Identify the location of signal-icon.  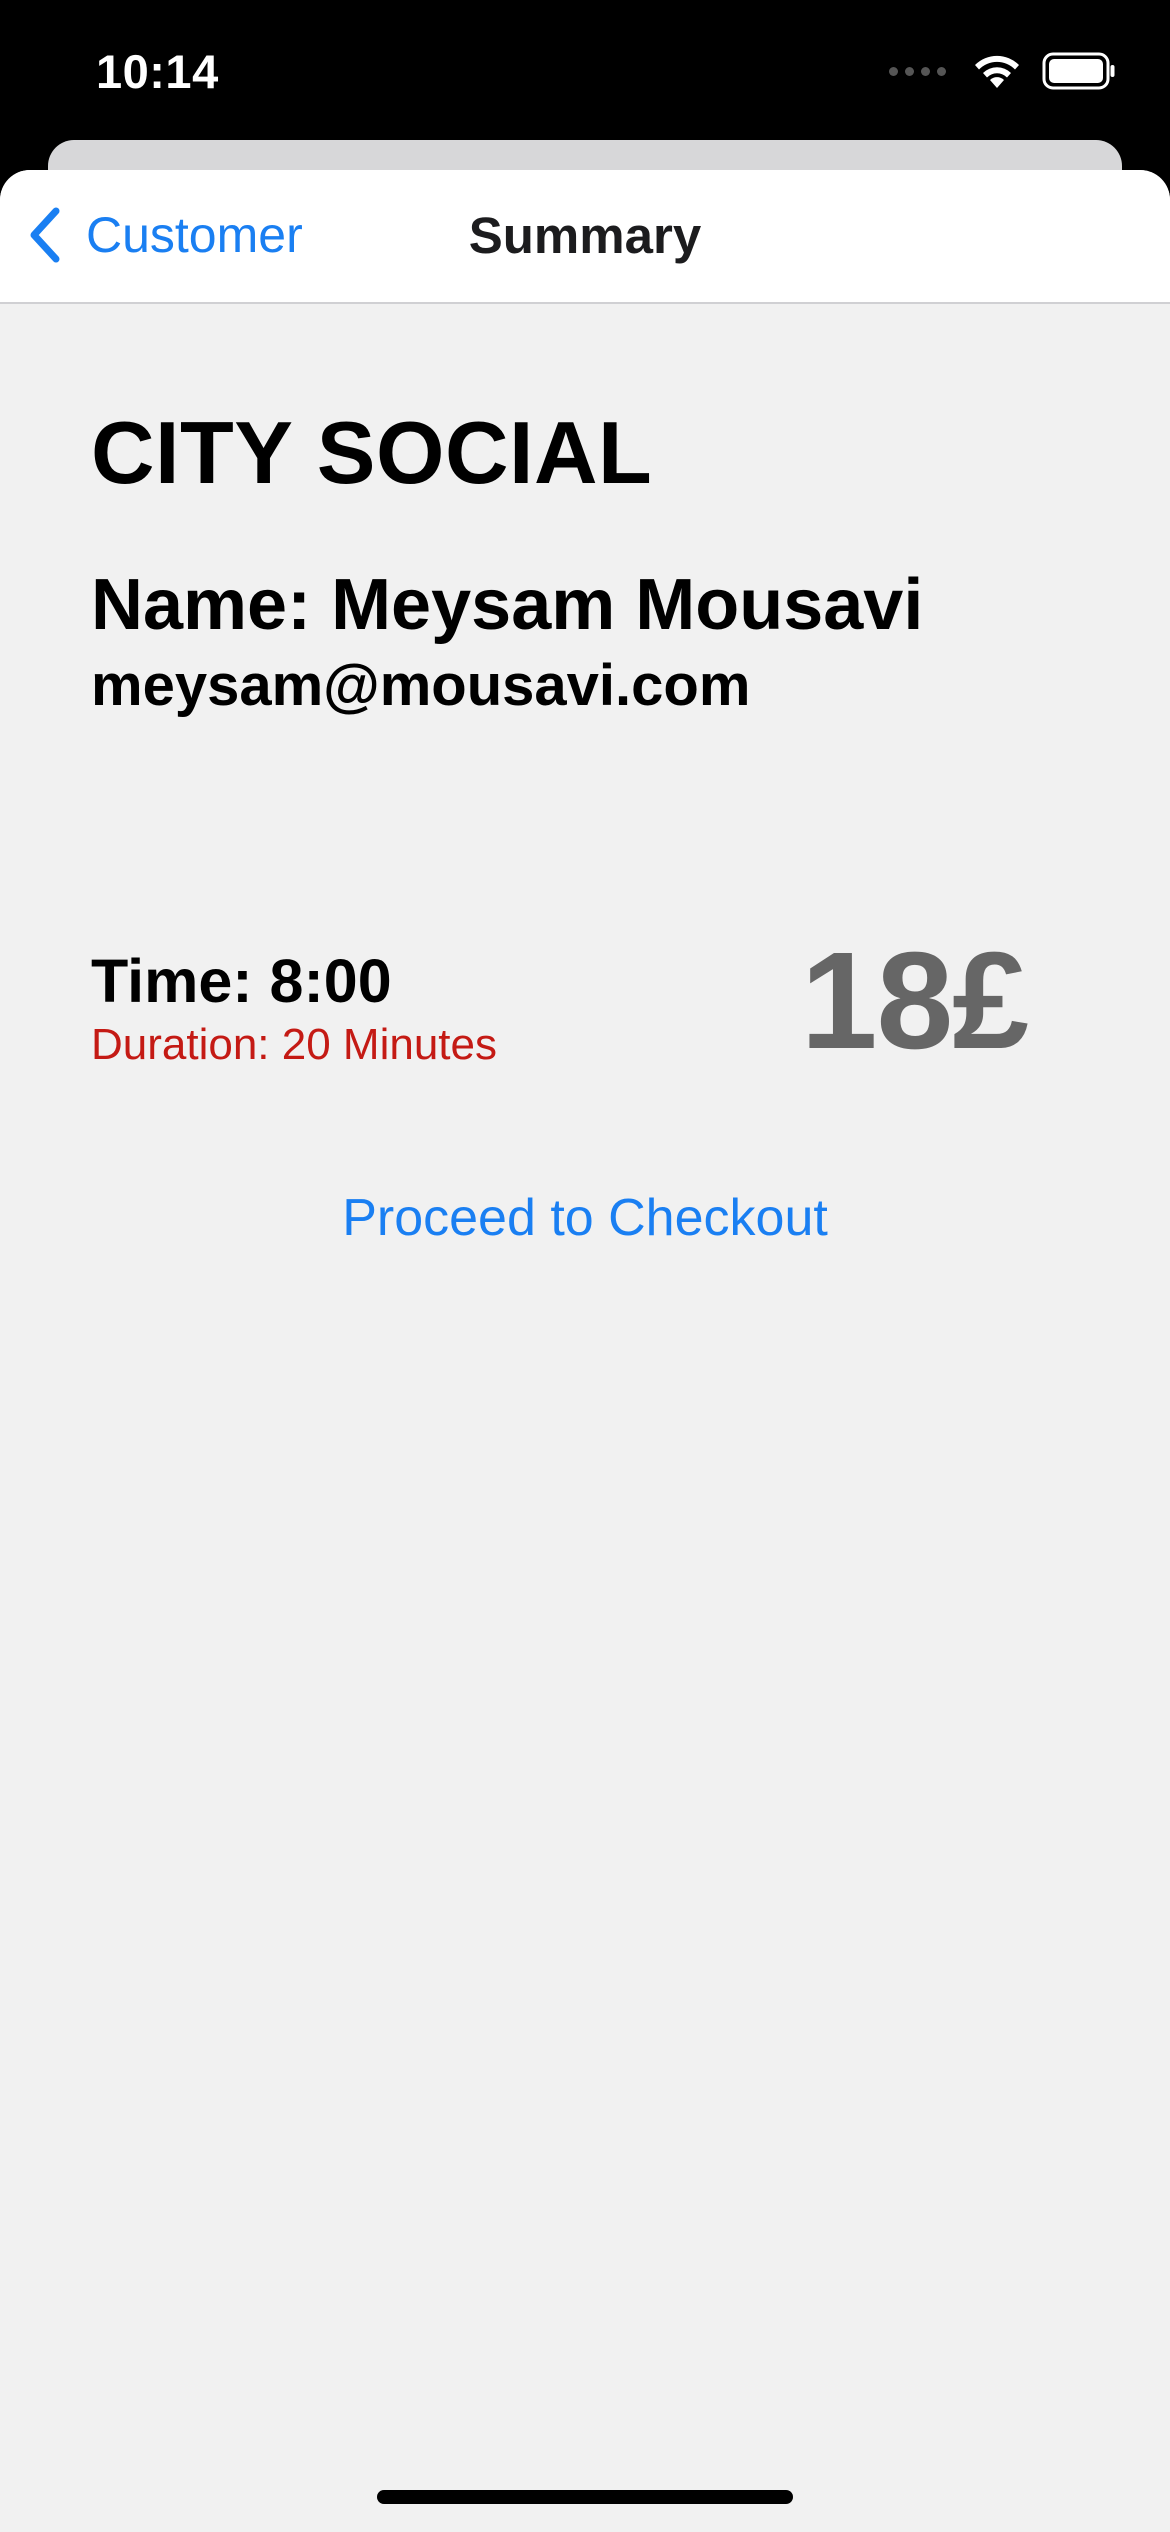
(917, 71).